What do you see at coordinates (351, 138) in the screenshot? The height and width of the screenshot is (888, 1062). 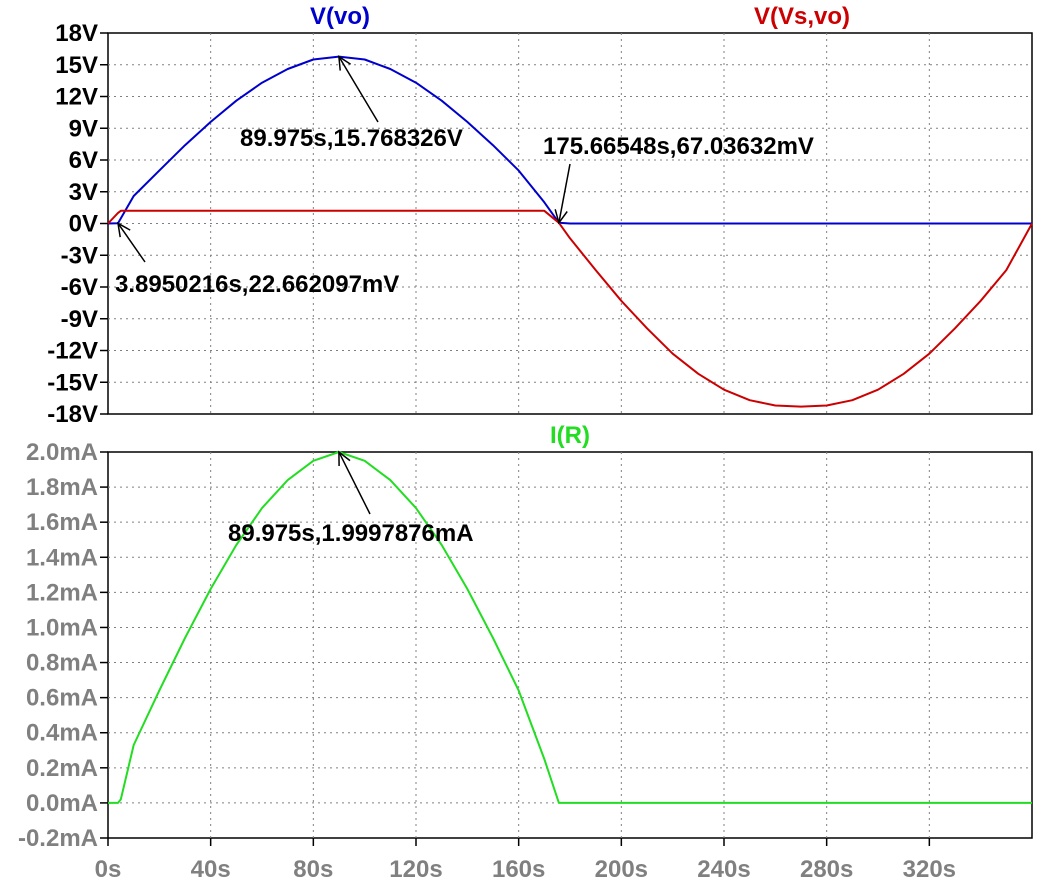 I see `annotation-label: 89.975s,15.768326V` at bounding box center [351, 138].